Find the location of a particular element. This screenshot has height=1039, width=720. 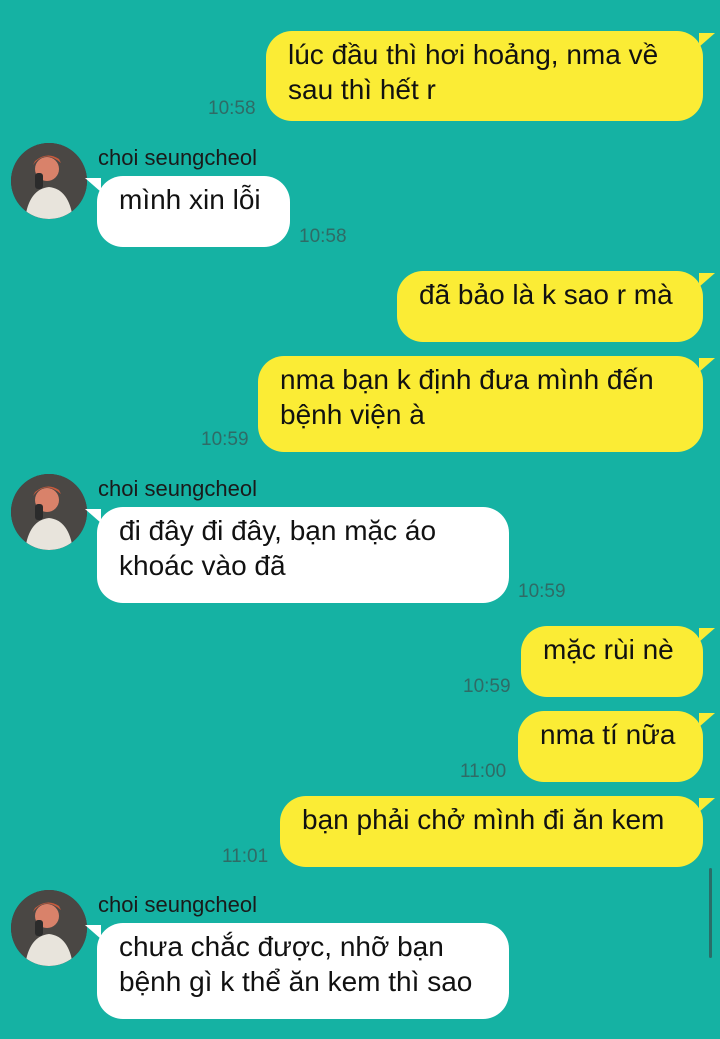

message-bubble-sent: nma tí nữa is located at coordinates (616, 746).